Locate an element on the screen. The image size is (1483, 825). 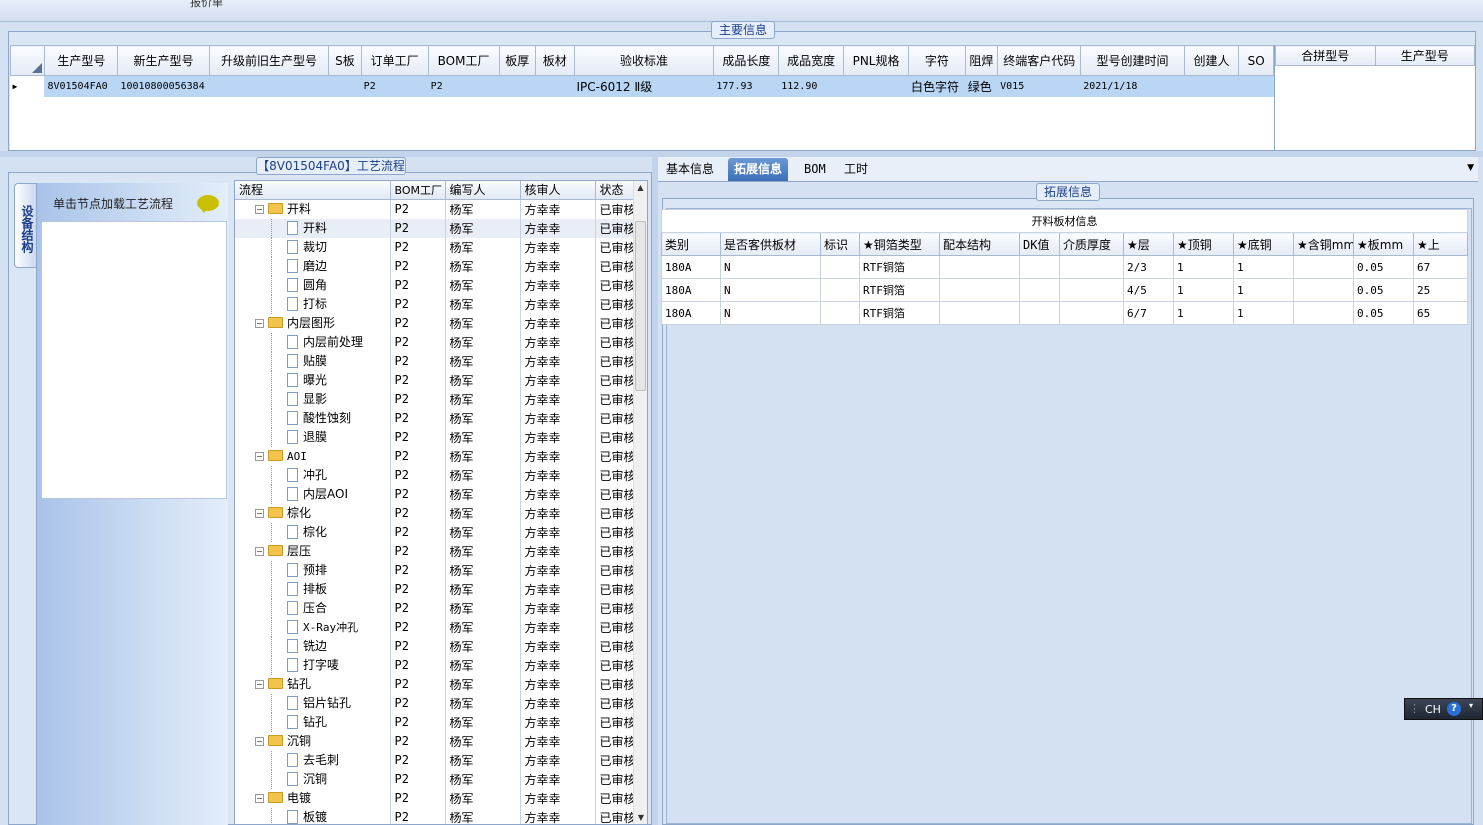
tab-dropdown-icon: ▼ is located at coordinates (1470, 168).